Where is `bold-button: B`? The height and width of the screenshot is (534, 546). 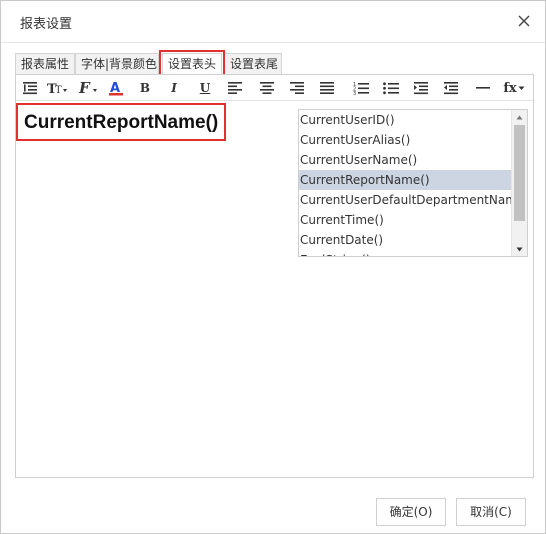 bold-button: B is located at coordinates (145, 88).